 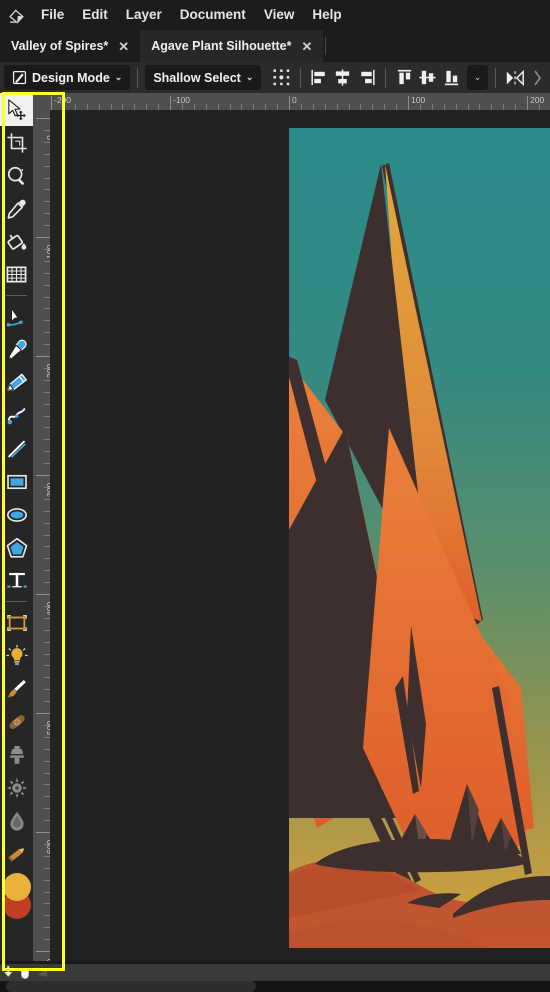 What do you see at coordinates (319, 77) in the screenshot?
I see `align-left-icon` at bounding box center [319, 77].